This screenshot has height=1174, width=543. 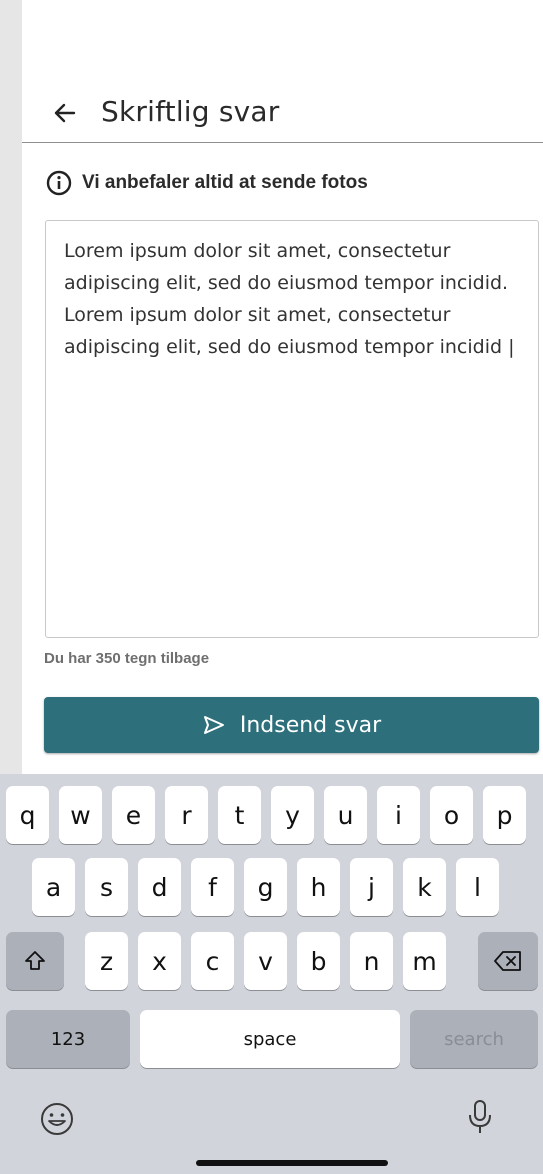 What do you see at coordinates (80, 815) in the screenshot?
I see `key-w: w` at bounding box center [80, 815].